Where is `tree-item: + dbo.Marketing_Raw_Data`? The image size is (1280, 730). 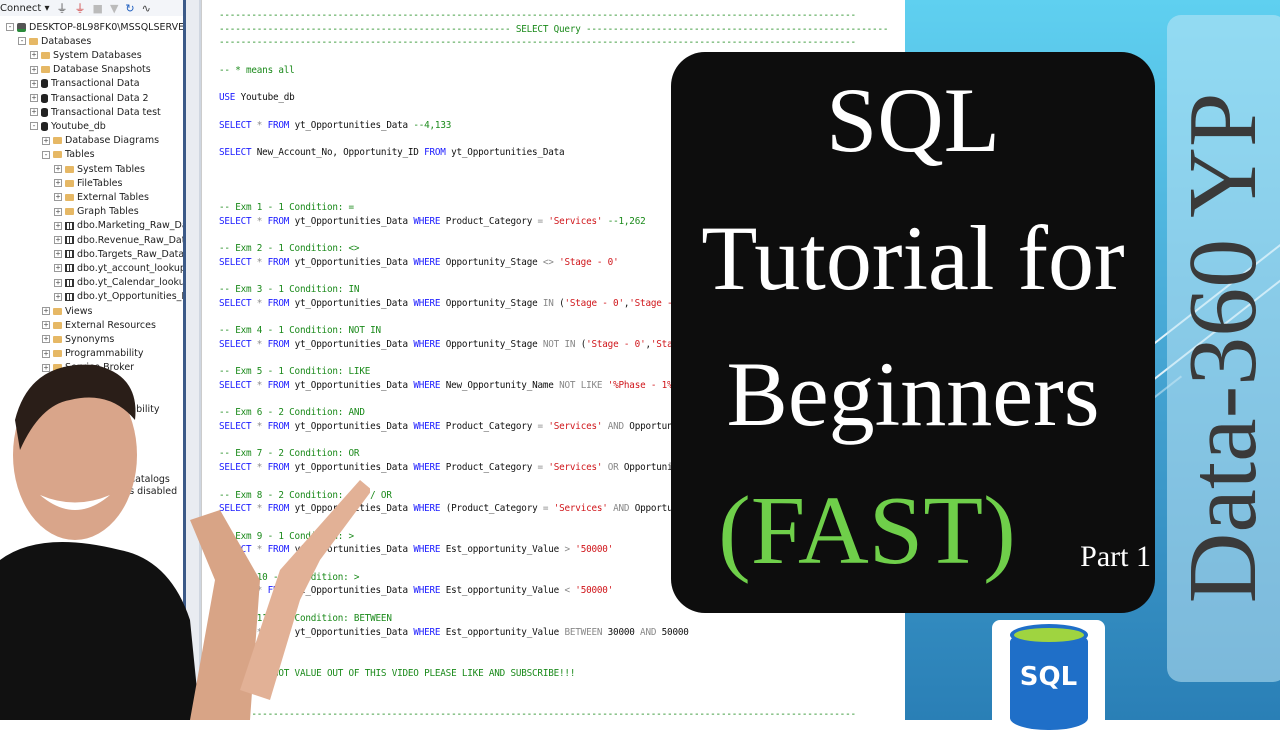
tree-item: + dbo.Marketing_Raw_Data is located at coordinates (119, 226).